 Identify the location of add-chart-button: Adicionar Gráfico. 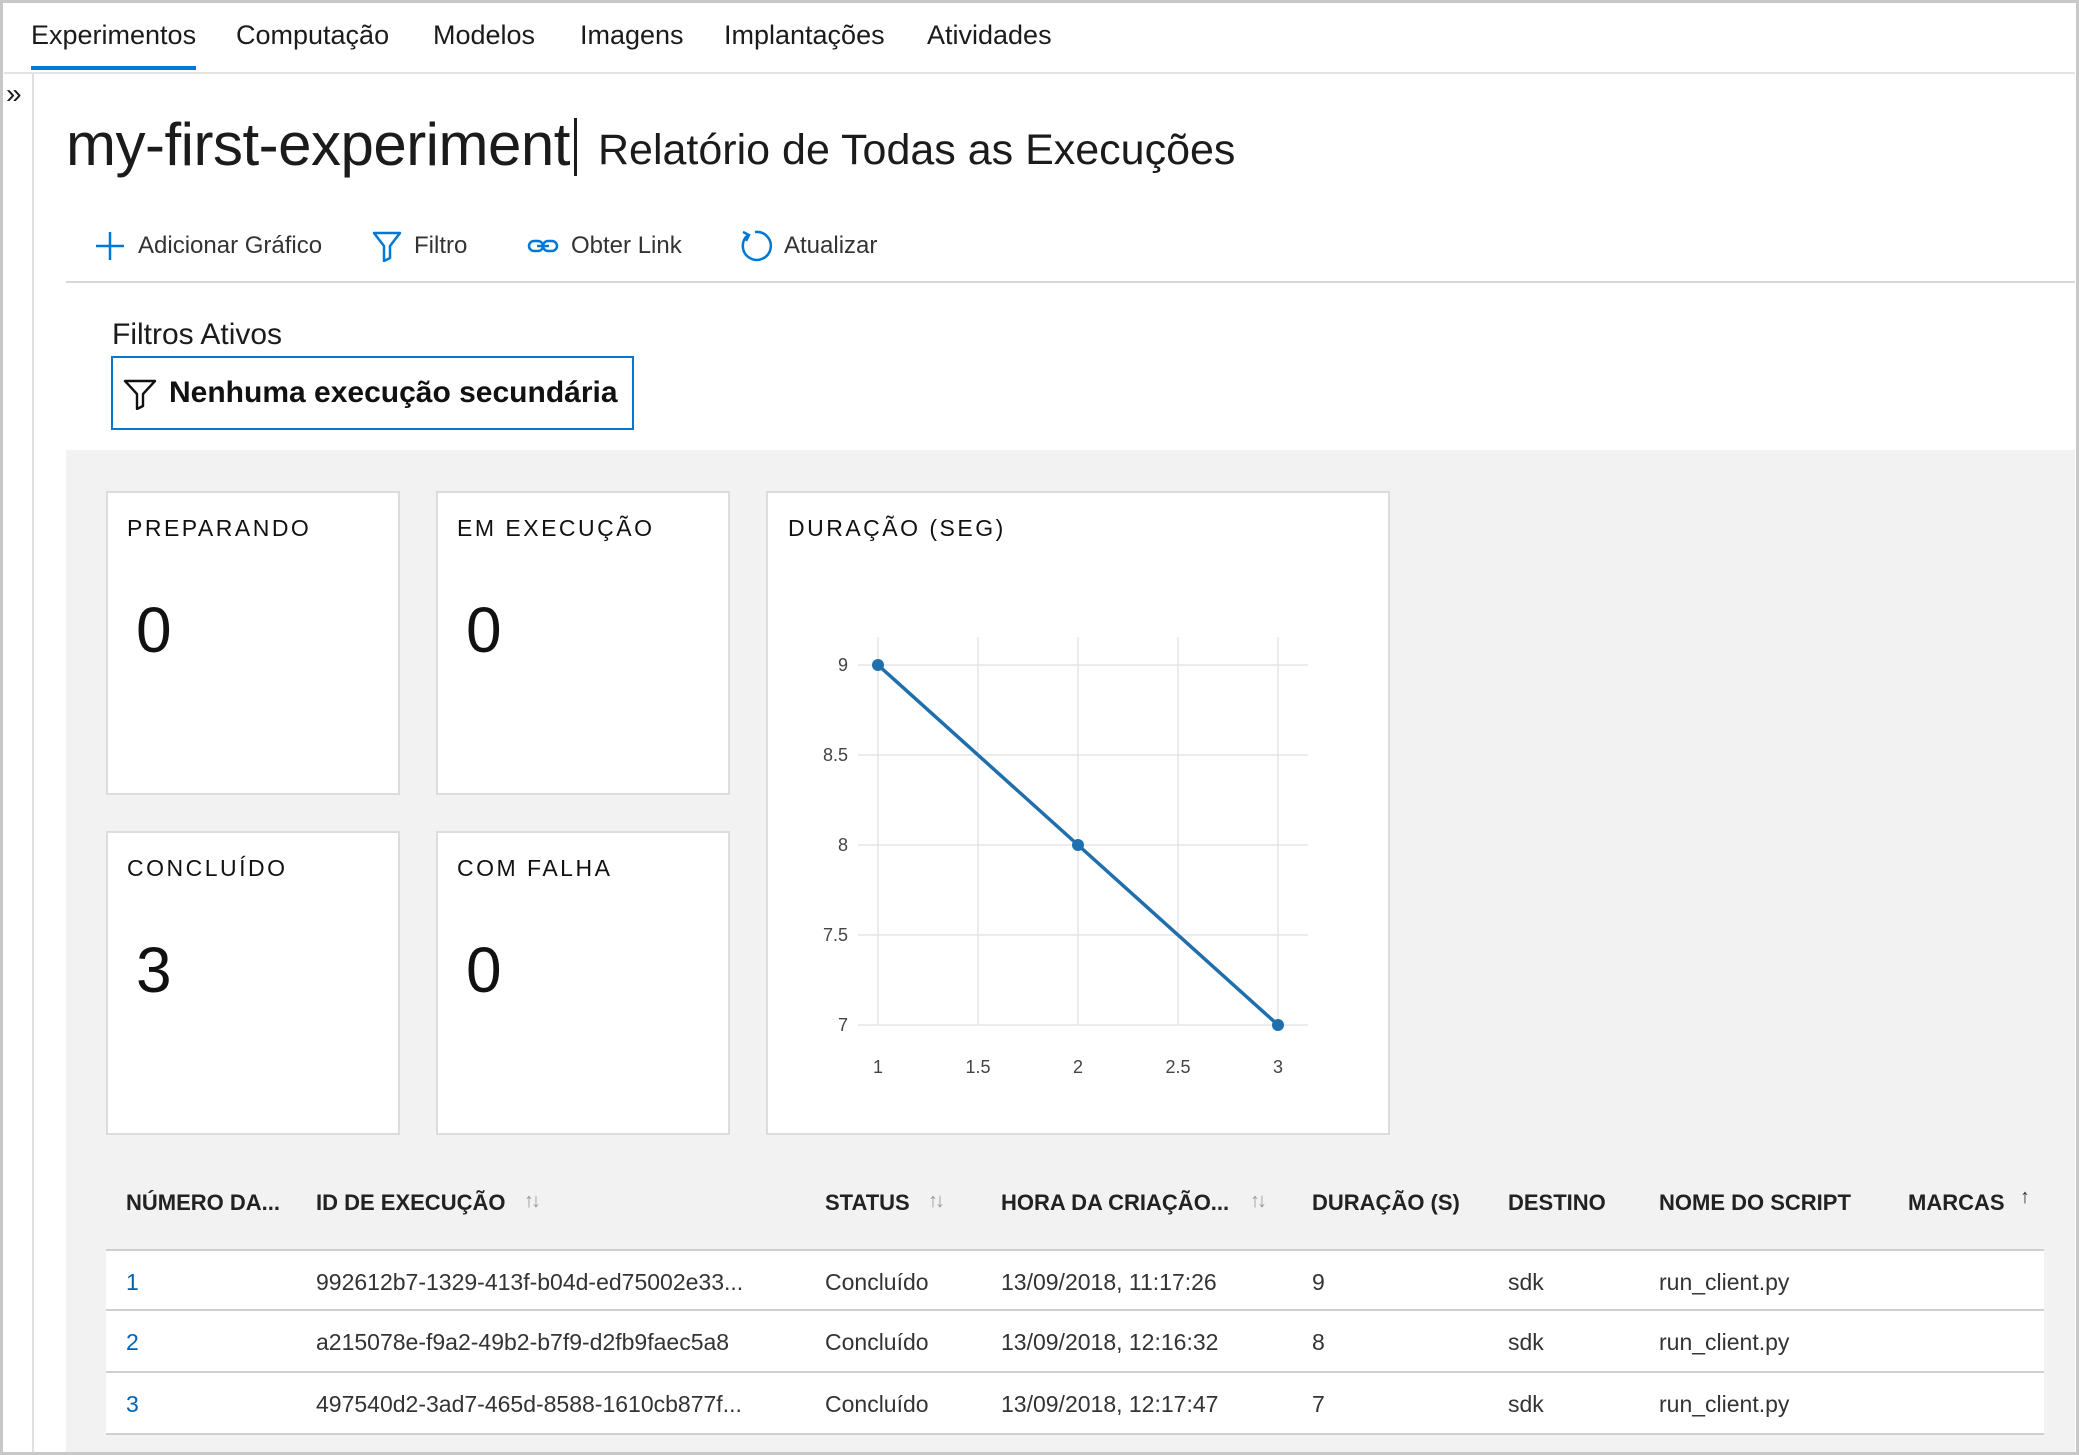
(208, 246).